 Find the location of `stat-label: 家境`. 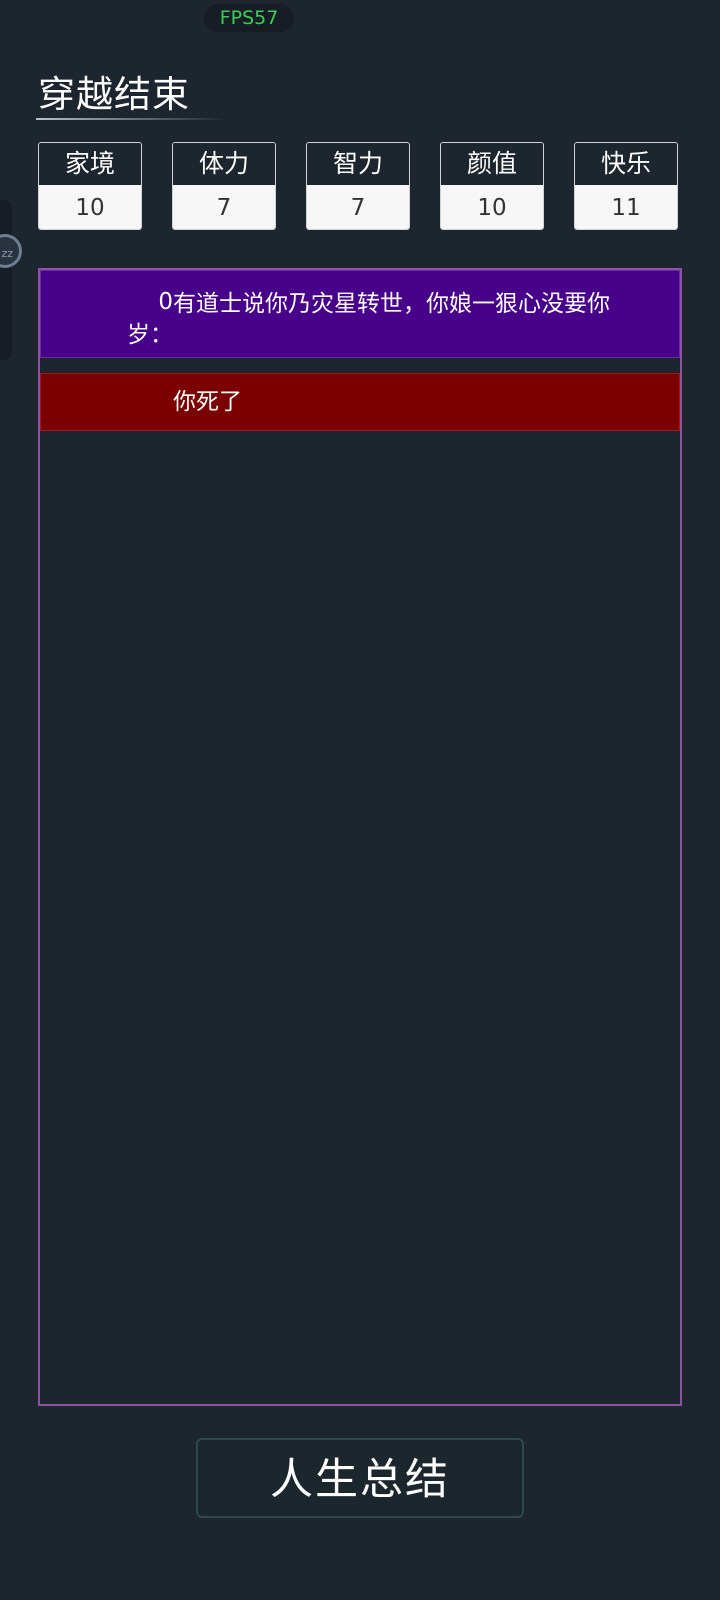

stat-label: 家境 is located at coordinates (90, 164).